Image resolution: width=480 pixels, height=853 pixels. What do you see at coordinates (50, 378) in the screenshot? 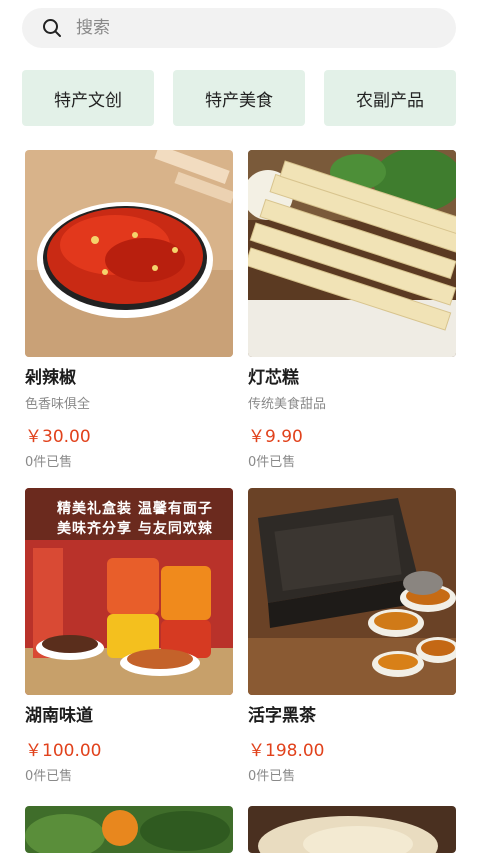
I see `product-name: 剁辣椒` at bounding box center [50, 378].